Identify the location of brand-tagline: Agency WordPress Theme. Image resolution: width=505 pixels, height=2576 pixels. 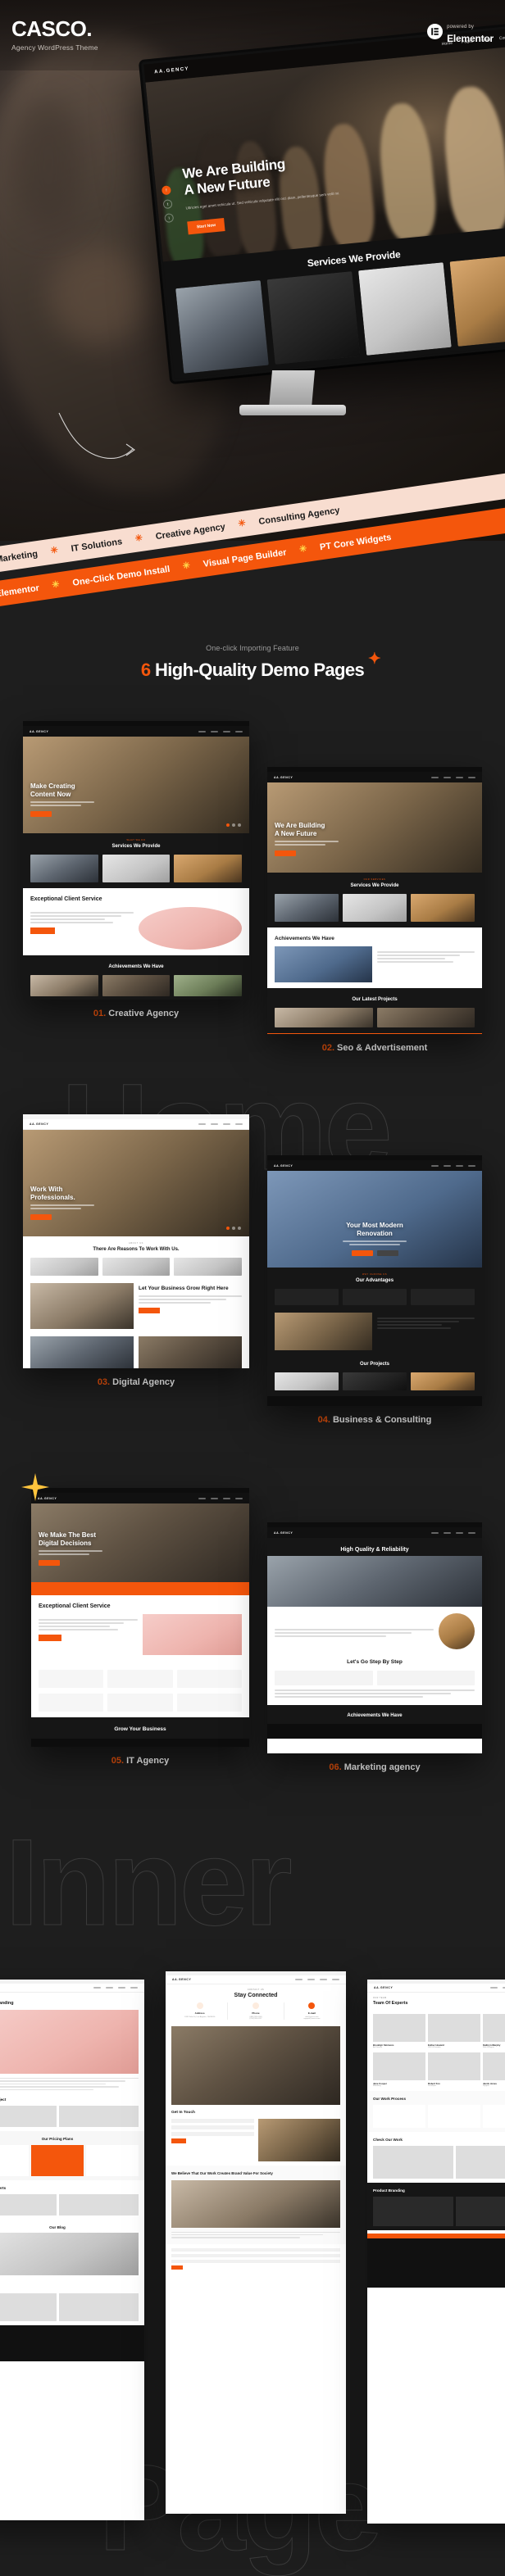
(54, 47).